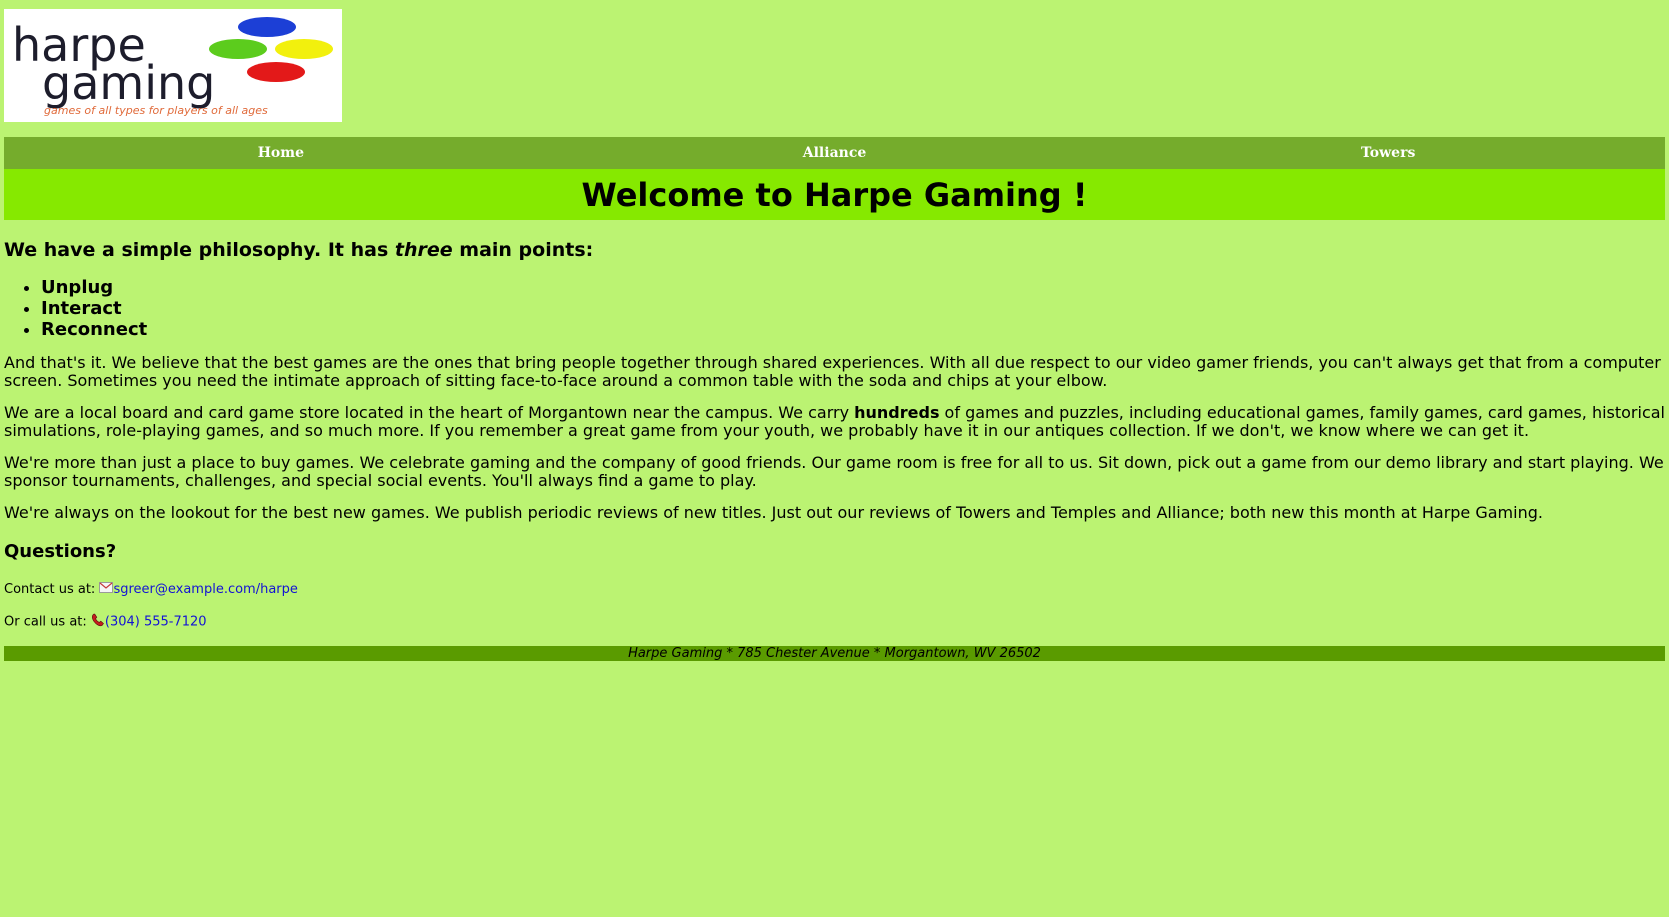 The image size is (1669, 917). What do you see at coordinates (853, 329) in the screenshot?
I see `list-item: Reconnect` at bounding box center [853, 329].